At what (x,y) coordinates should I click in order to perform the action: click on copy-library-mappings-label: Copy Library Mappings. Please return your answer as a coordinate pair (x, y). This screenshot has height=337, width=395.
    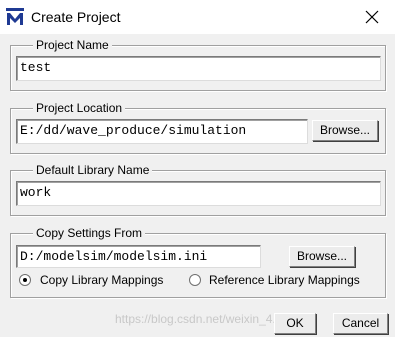
    Looking at the image, I should click on (102, 280).